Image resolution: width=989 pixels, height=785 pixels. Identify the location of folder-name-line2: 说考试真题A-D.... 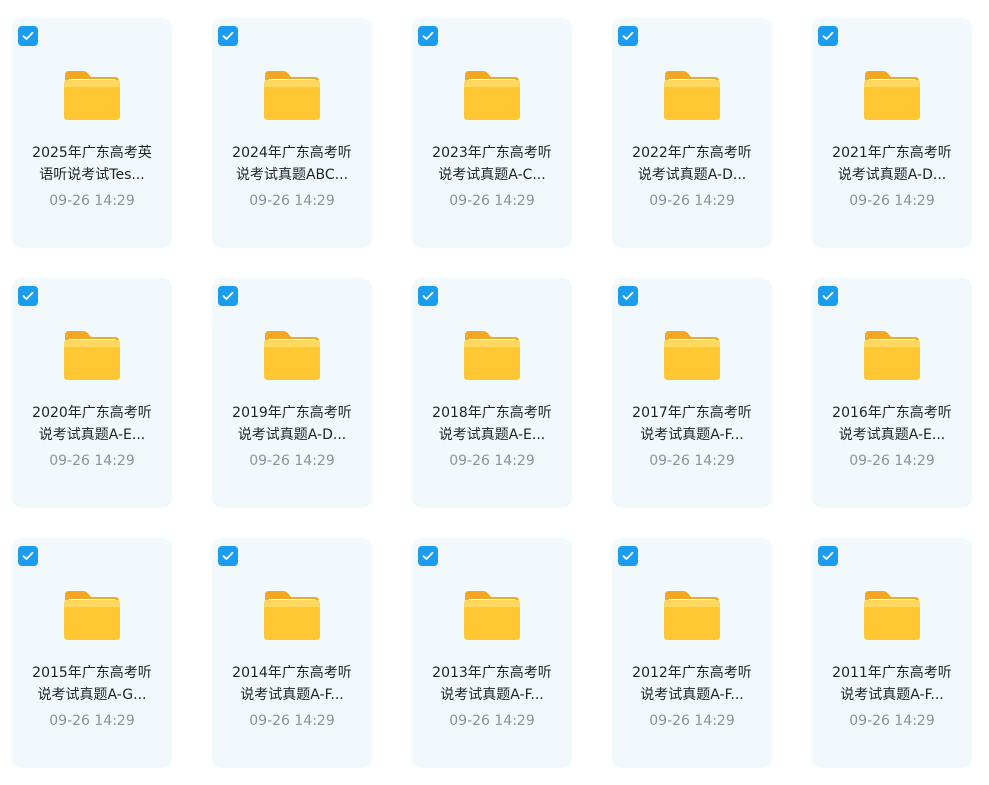
(292, 435).